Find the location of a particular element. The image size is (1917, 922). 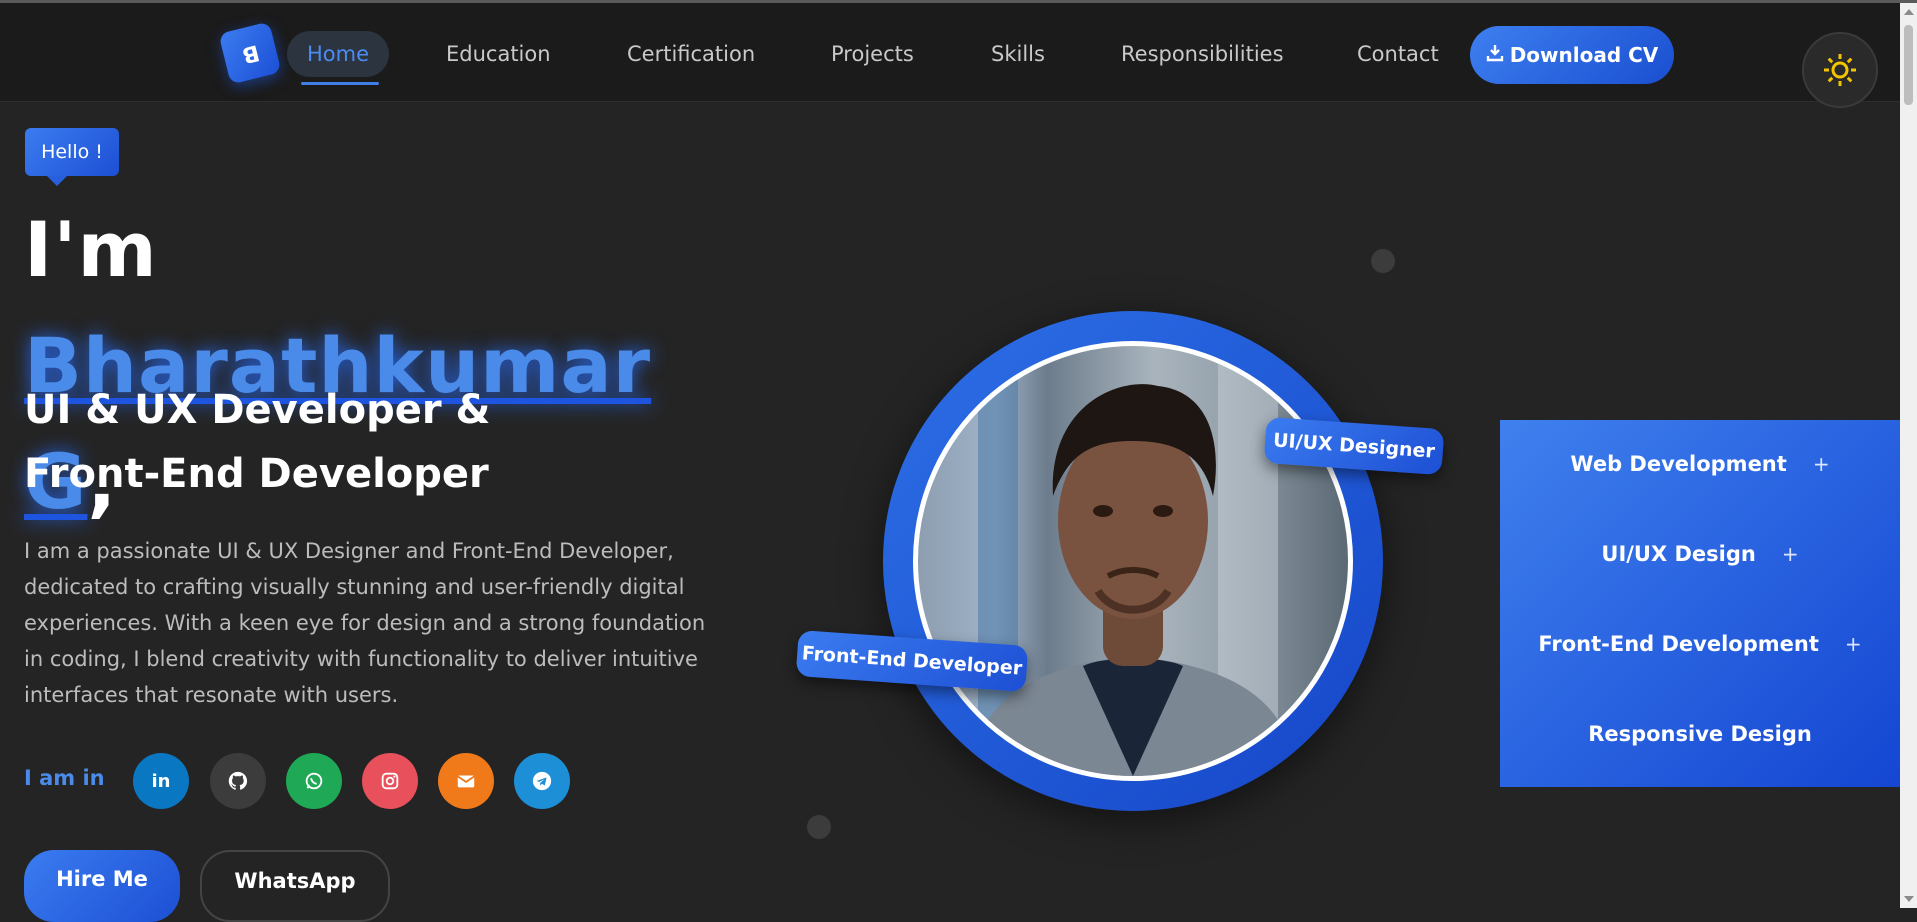

linkedin-icon: in is located at coordinates (161, 781).